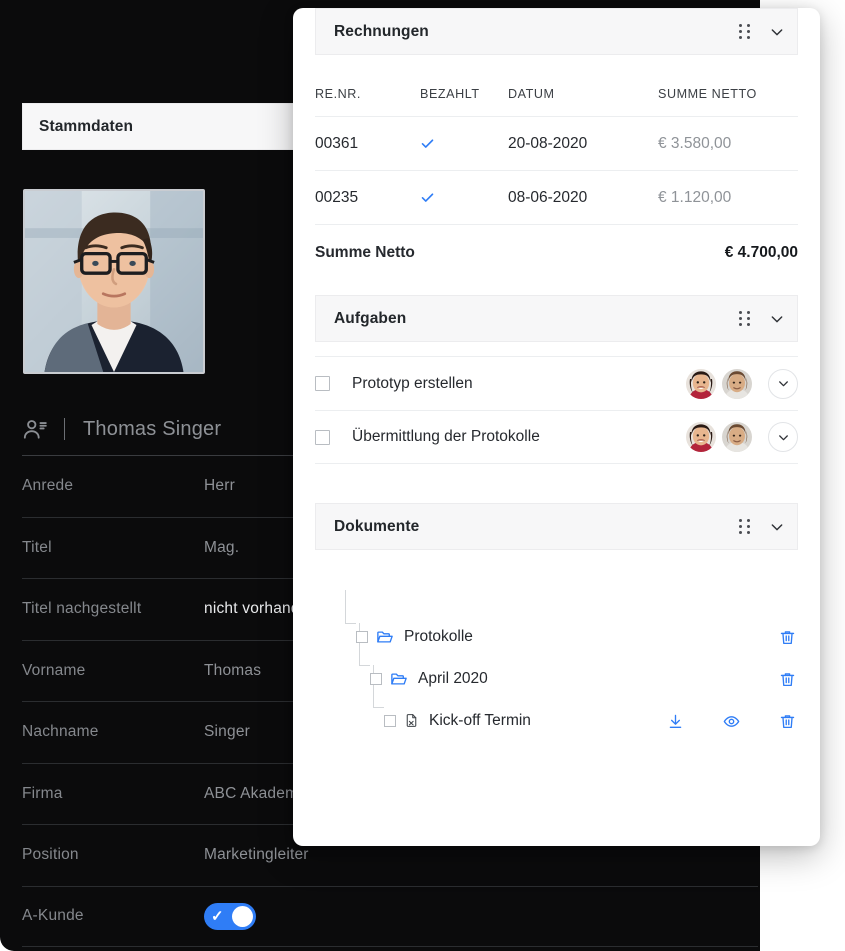 This screenshot has height=951, width=845. I want to click on table-row: 00235 08-06-2020 € 1.120,00, so click(556, 198).